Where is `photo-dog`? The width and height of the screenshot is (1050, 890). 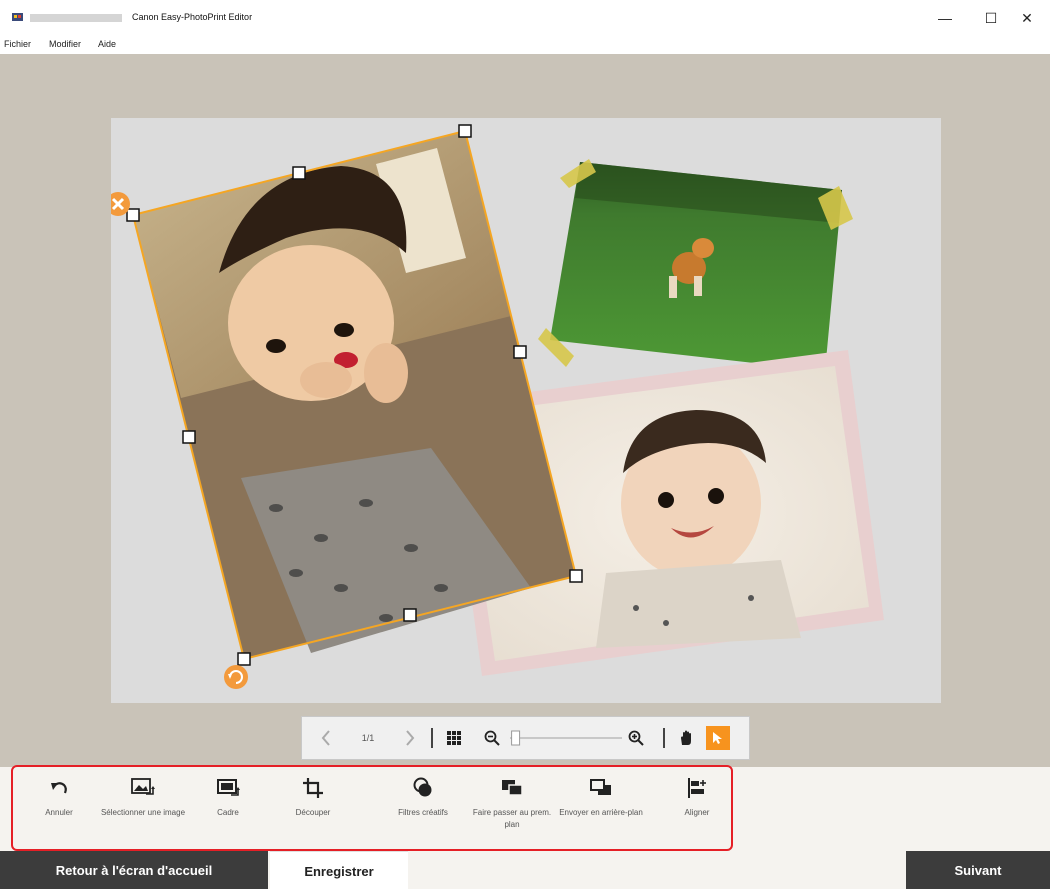 photo-dog is located at coordinates (695, 265).